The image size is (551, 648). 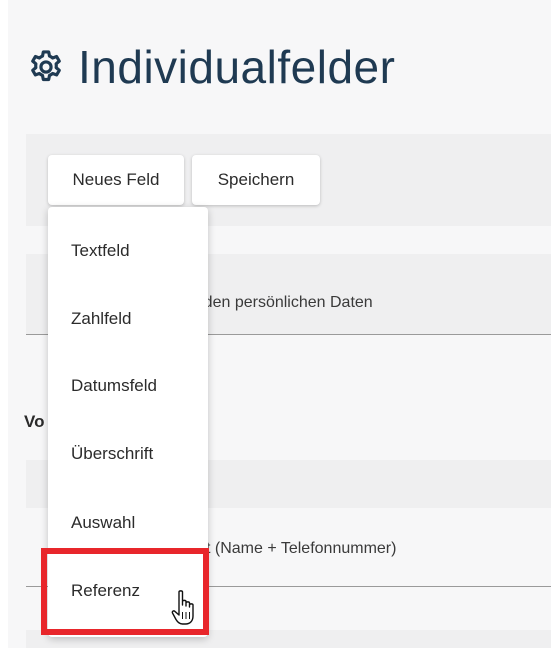 What do you see at coordinates (128, 251) in the screenshot?
I see `menu-item-textfeld: Textfeld` at bounding box center [128, 251].